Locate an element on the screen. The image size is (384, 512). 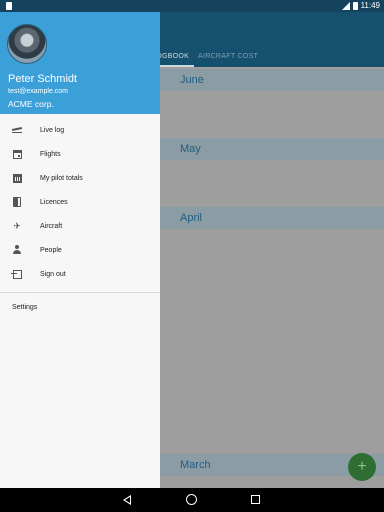
user-company: ACME corp. is located at coordinates (31, 104).